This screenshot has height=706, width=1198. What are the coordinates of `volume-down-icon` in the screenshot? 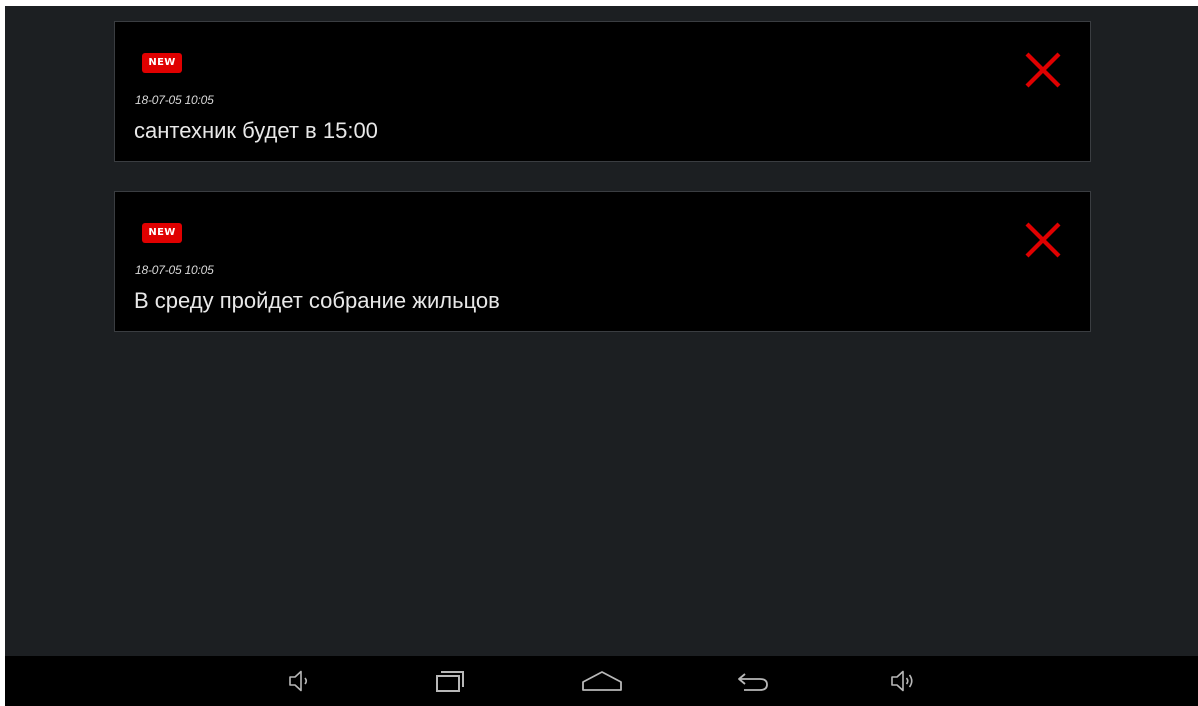 It's located at (298, 681).